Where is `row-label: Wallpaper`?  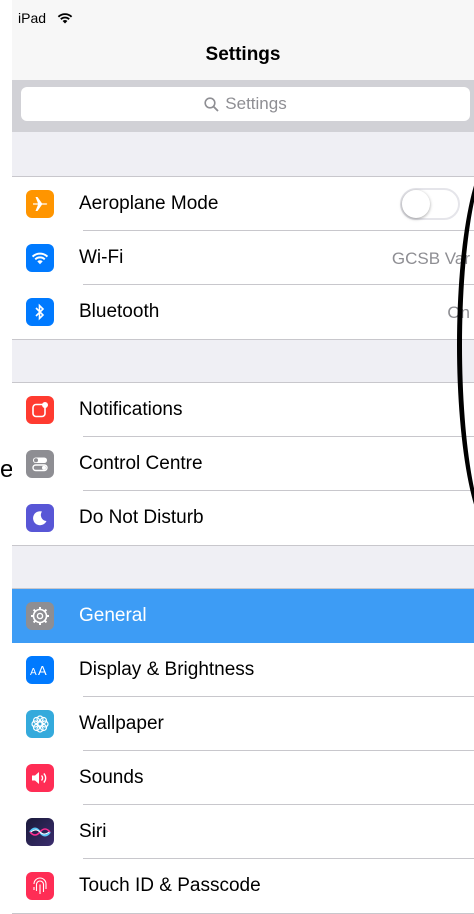 row-label: Wallpaper is located at coordinates (121, 723).